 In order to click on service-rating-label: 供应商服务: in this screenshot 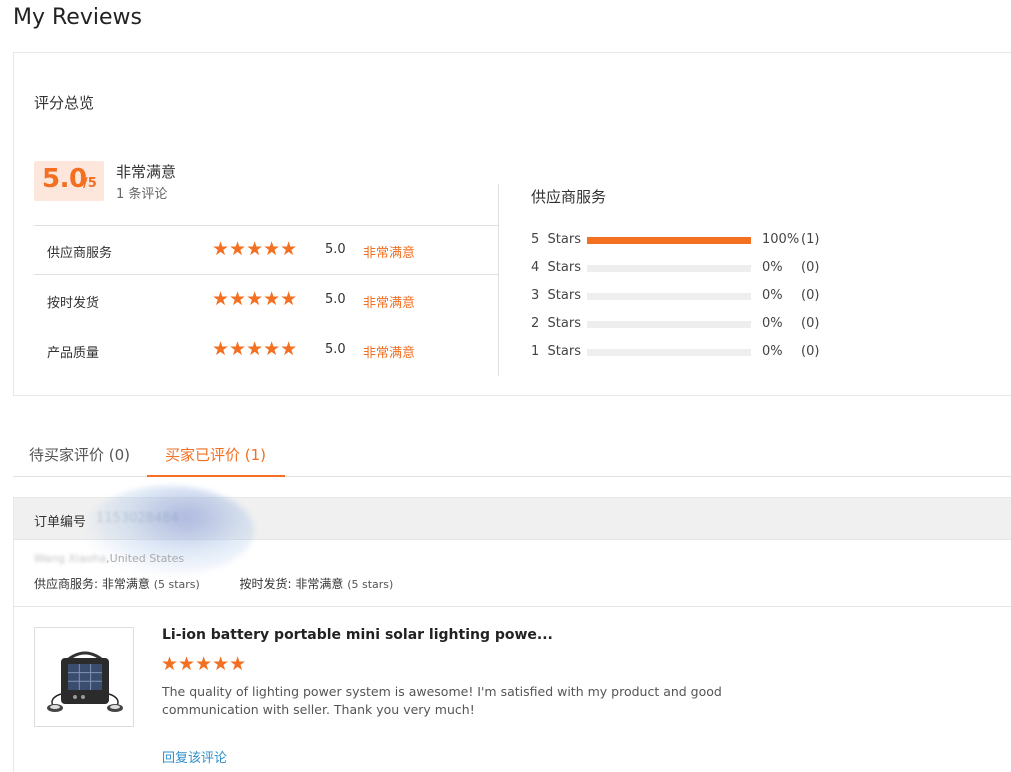, I will do `click(68, 584)`.